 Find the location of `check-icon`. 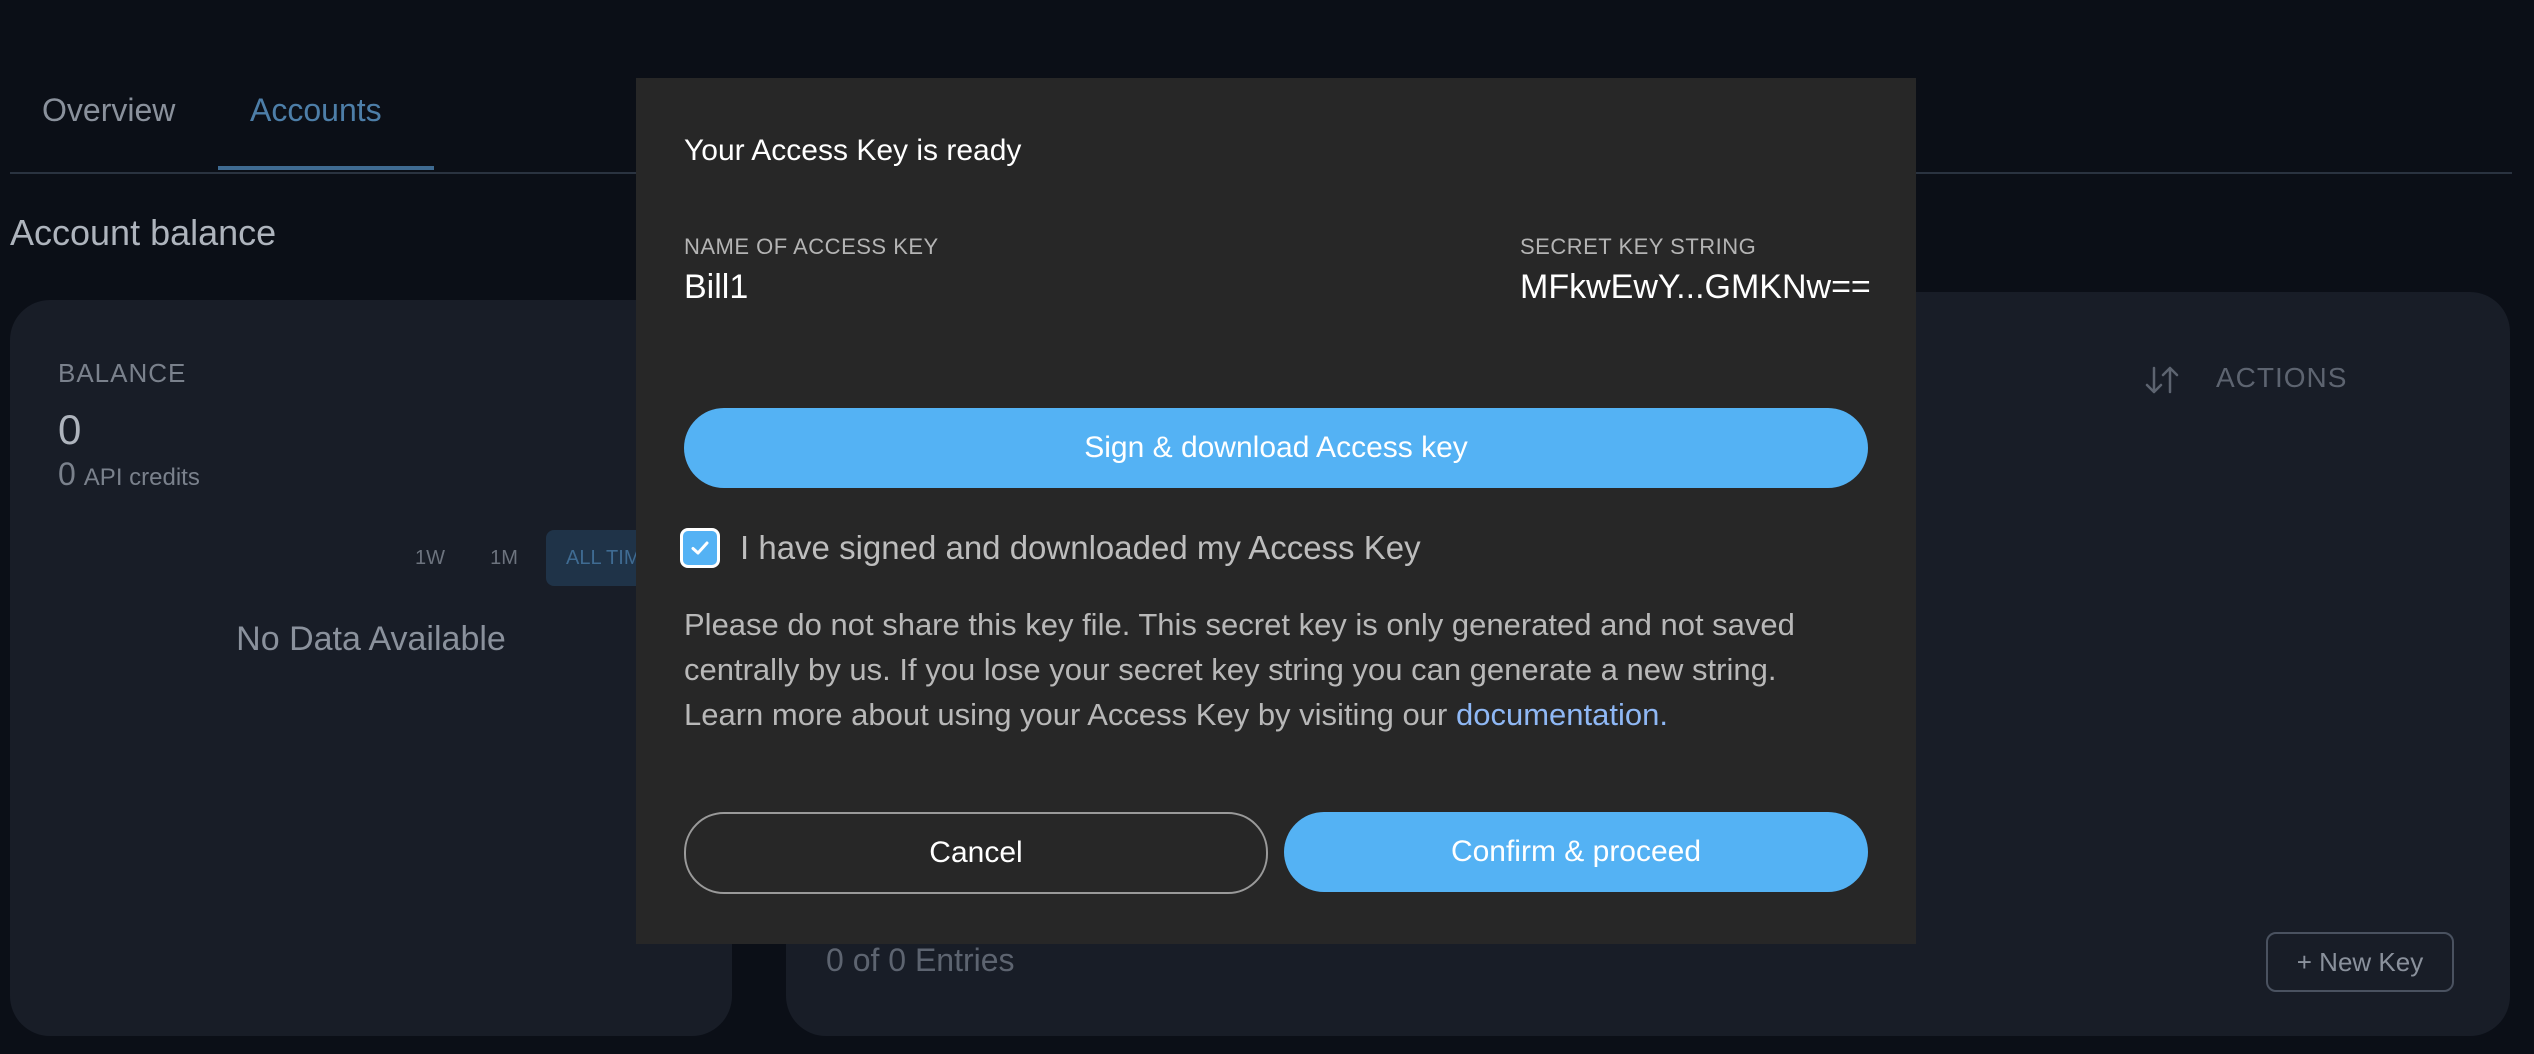

check-icon is located at coordinates (700, 548).